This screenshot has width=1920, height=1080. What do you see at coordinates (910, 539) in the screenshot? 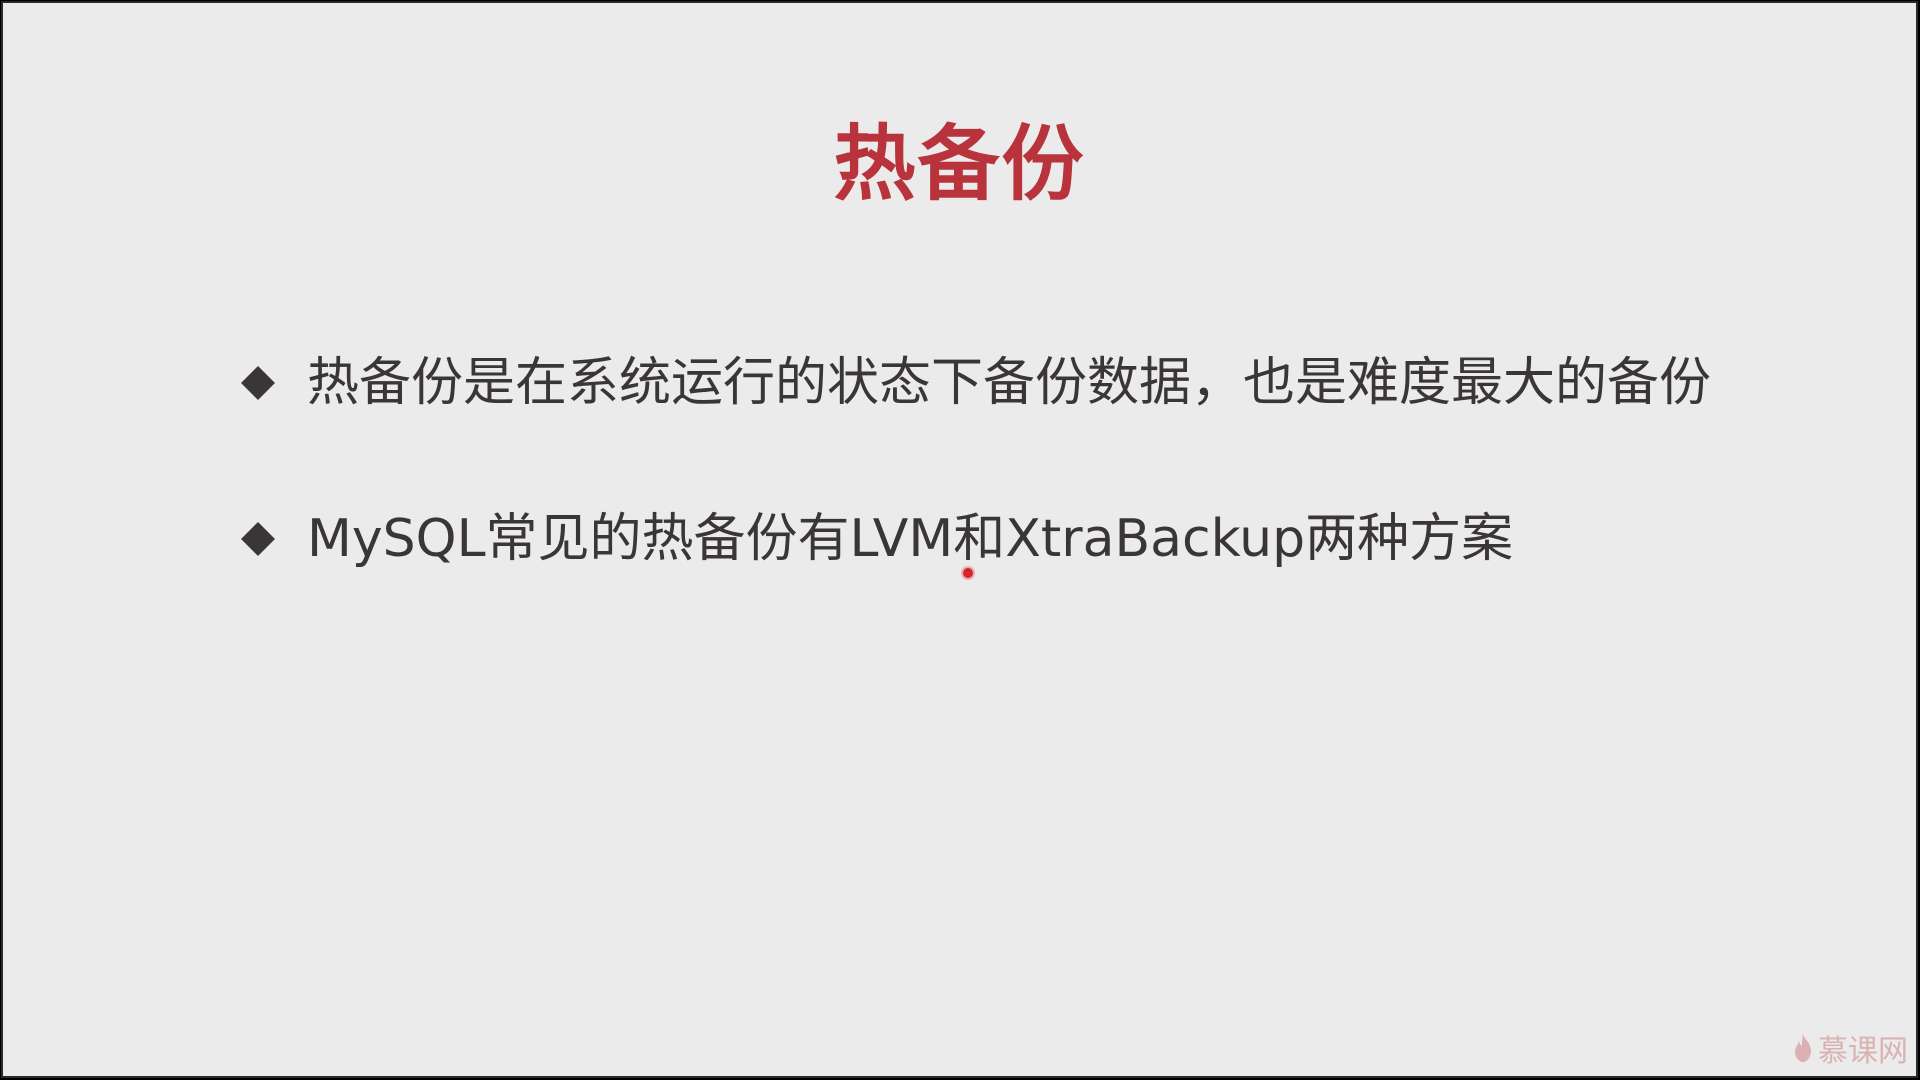
I see `bullet-text: MySQL常见的热备份有LVM和XtraBackup两种方案` at bounding box center [910, 539].